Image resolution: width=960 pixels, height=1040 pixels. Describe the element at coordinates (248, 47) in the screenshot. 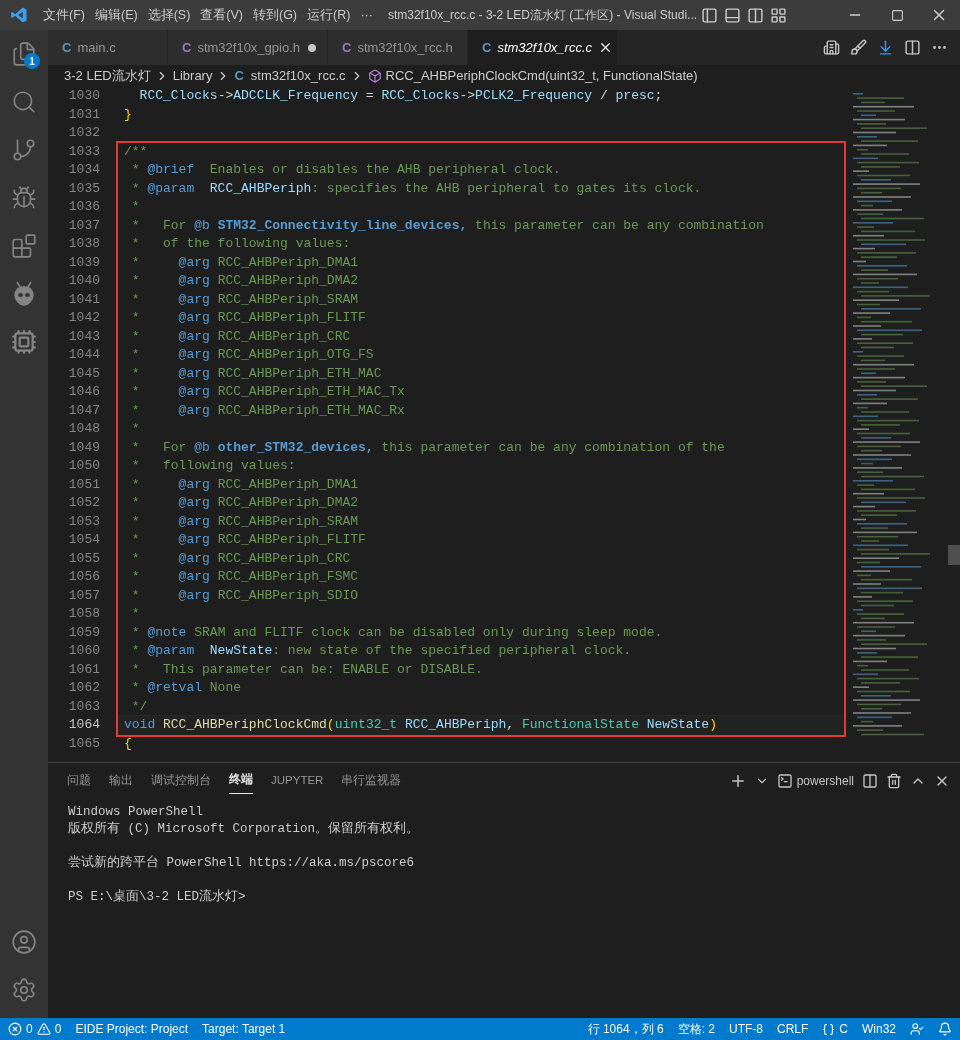

I see `editor-tab: C stm32f10x_gpio.h` at that location.